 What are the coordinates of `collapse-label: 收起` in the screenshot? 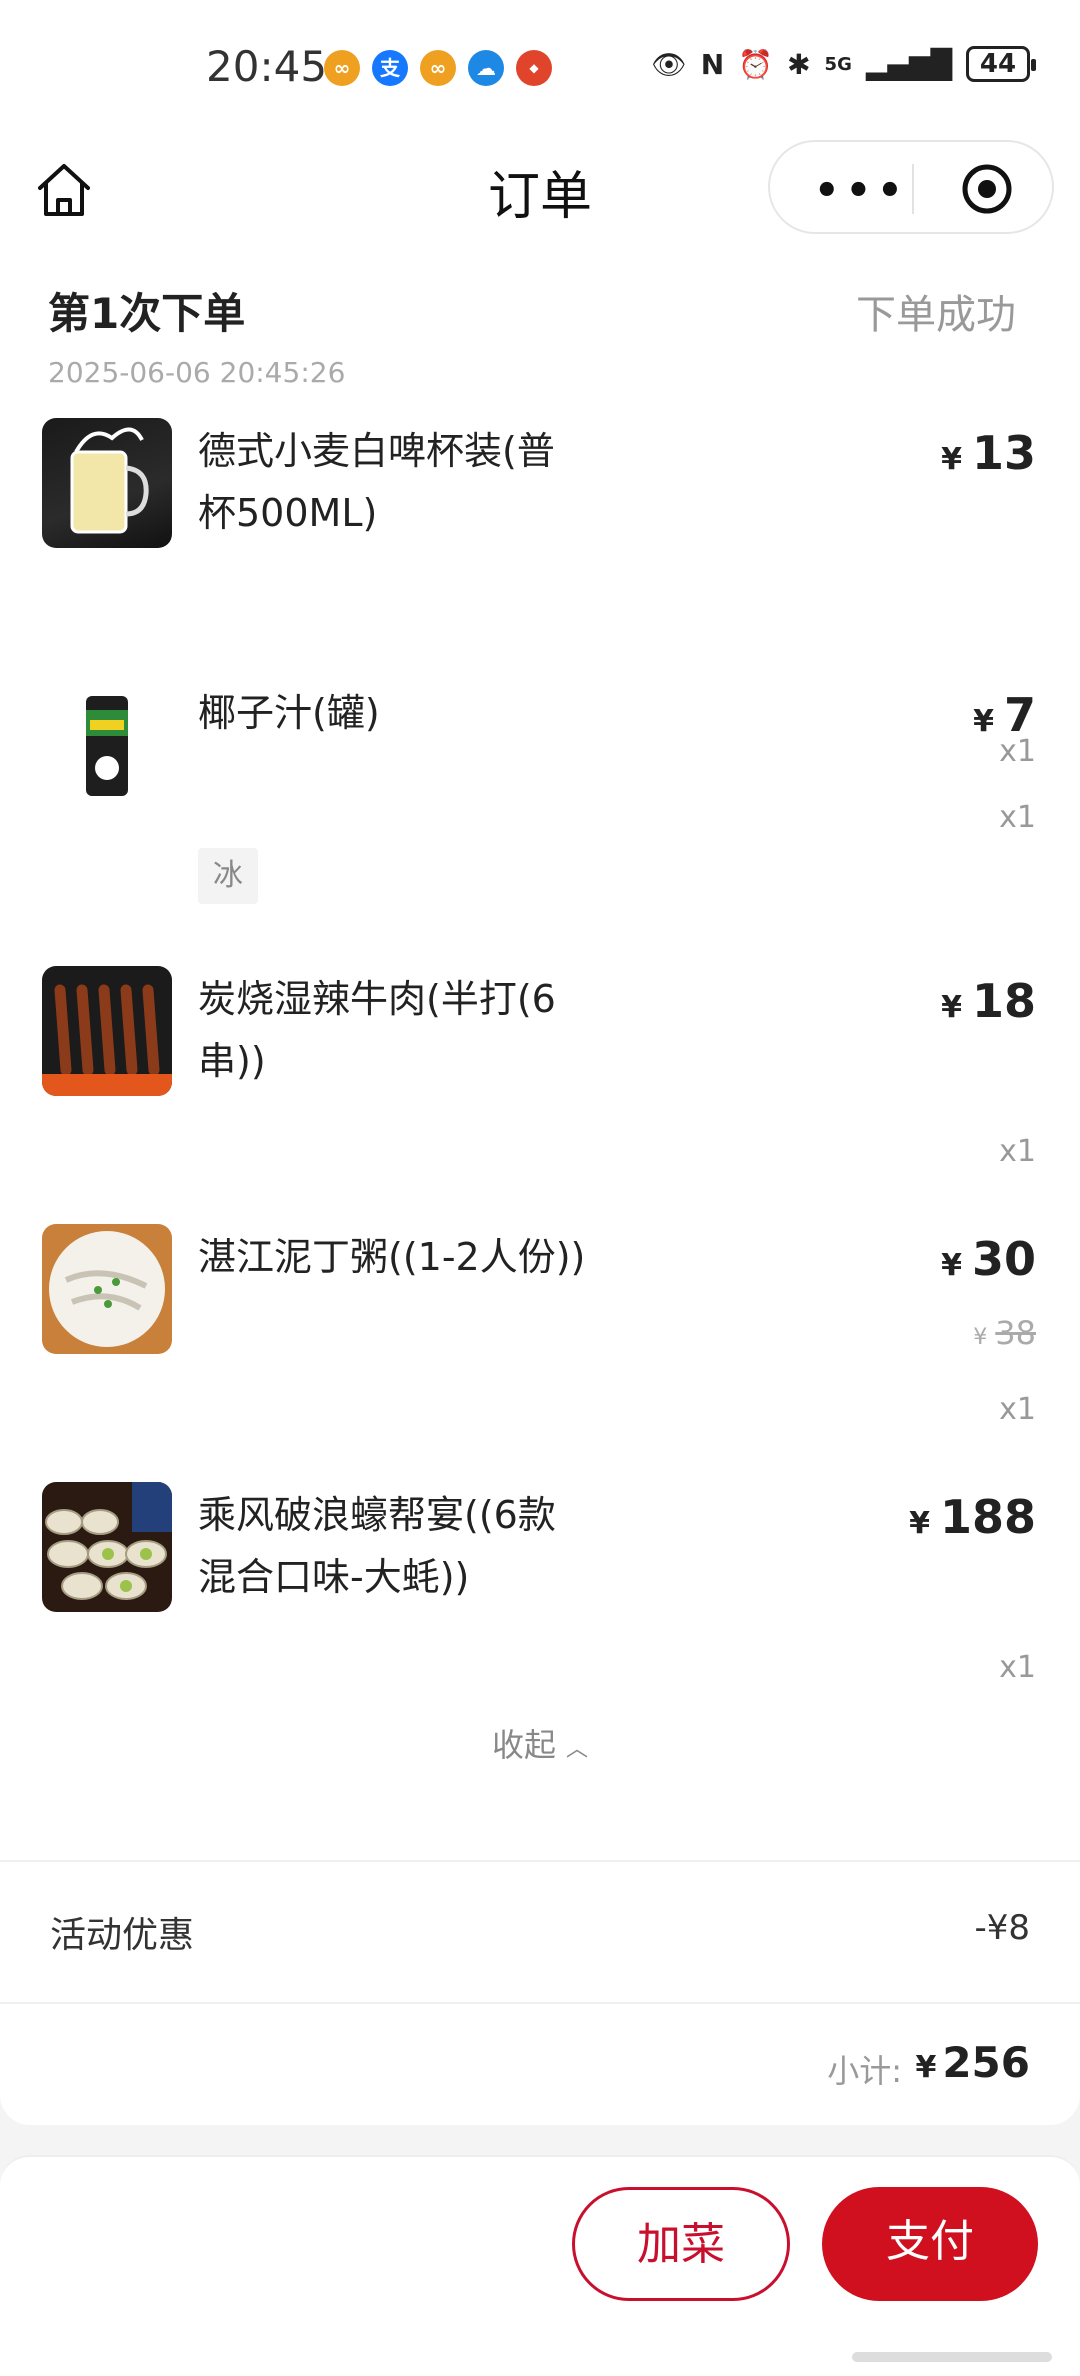 It's located at (523, 1745).